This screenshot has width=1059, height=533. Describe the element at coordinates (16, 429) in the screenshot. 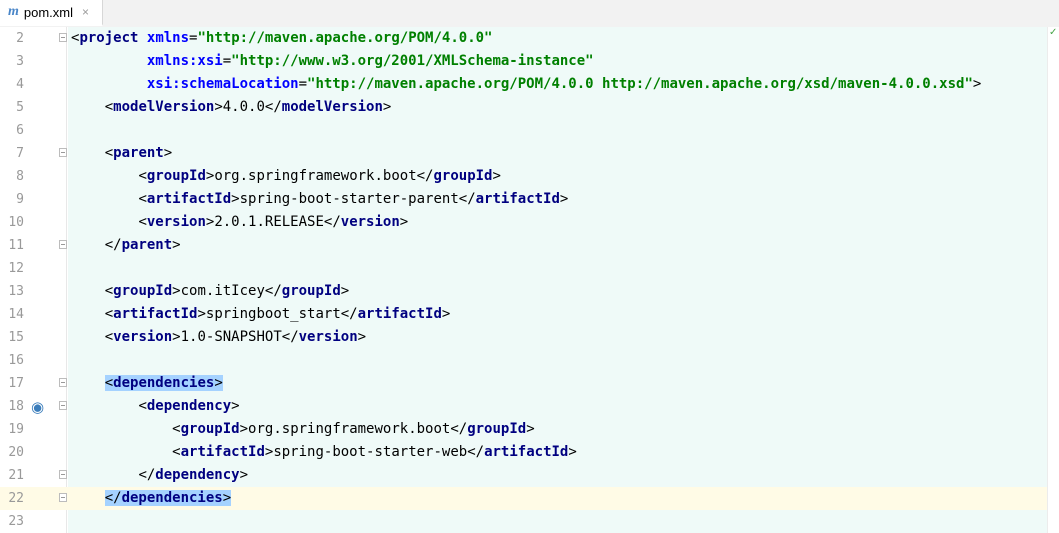

I see `line-number: 19` at that location.